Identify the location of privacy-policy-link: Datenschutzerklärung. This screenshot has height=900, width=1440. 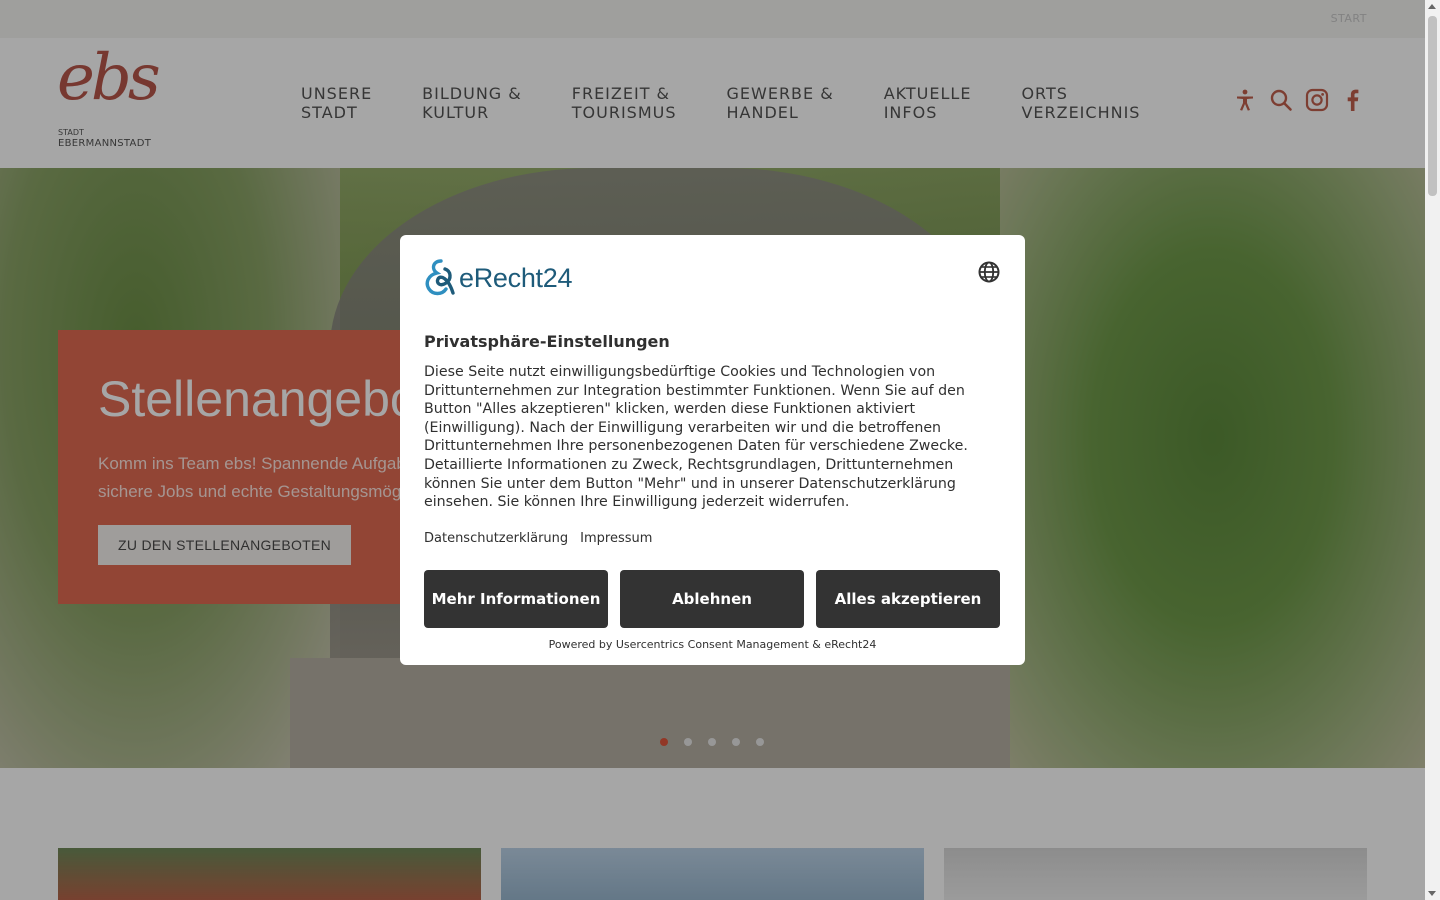
(496, 538).